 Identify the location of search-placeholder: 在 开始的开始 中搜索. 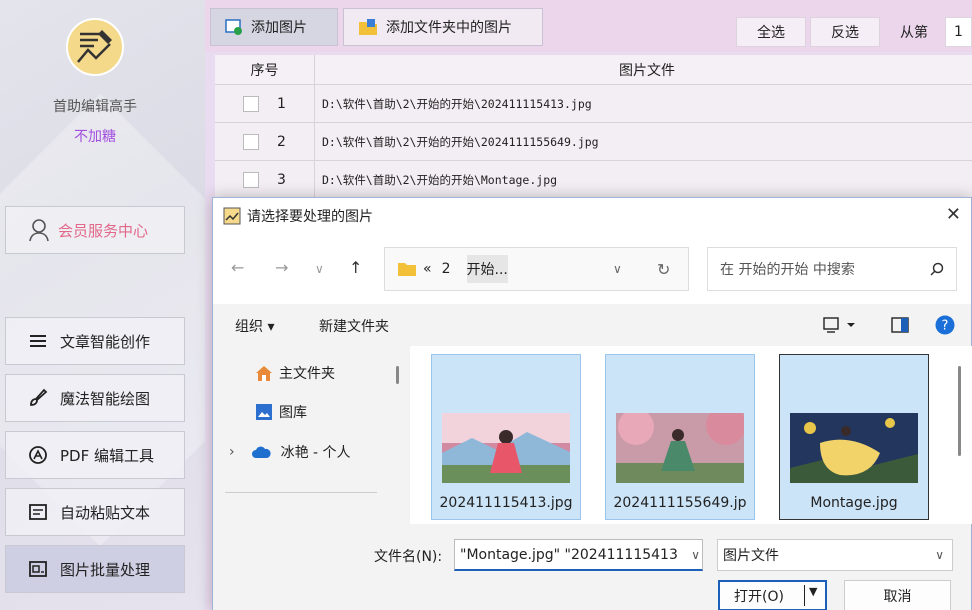
(787, 270).